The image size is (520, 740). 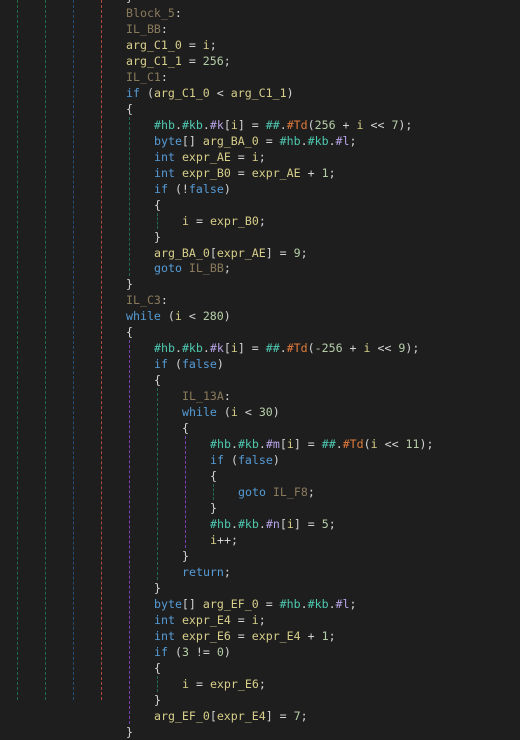 What do you see at coordinates (192, 44) in the screenshot?
I see `punctuation-token: =` at bounding box center [192, 44].